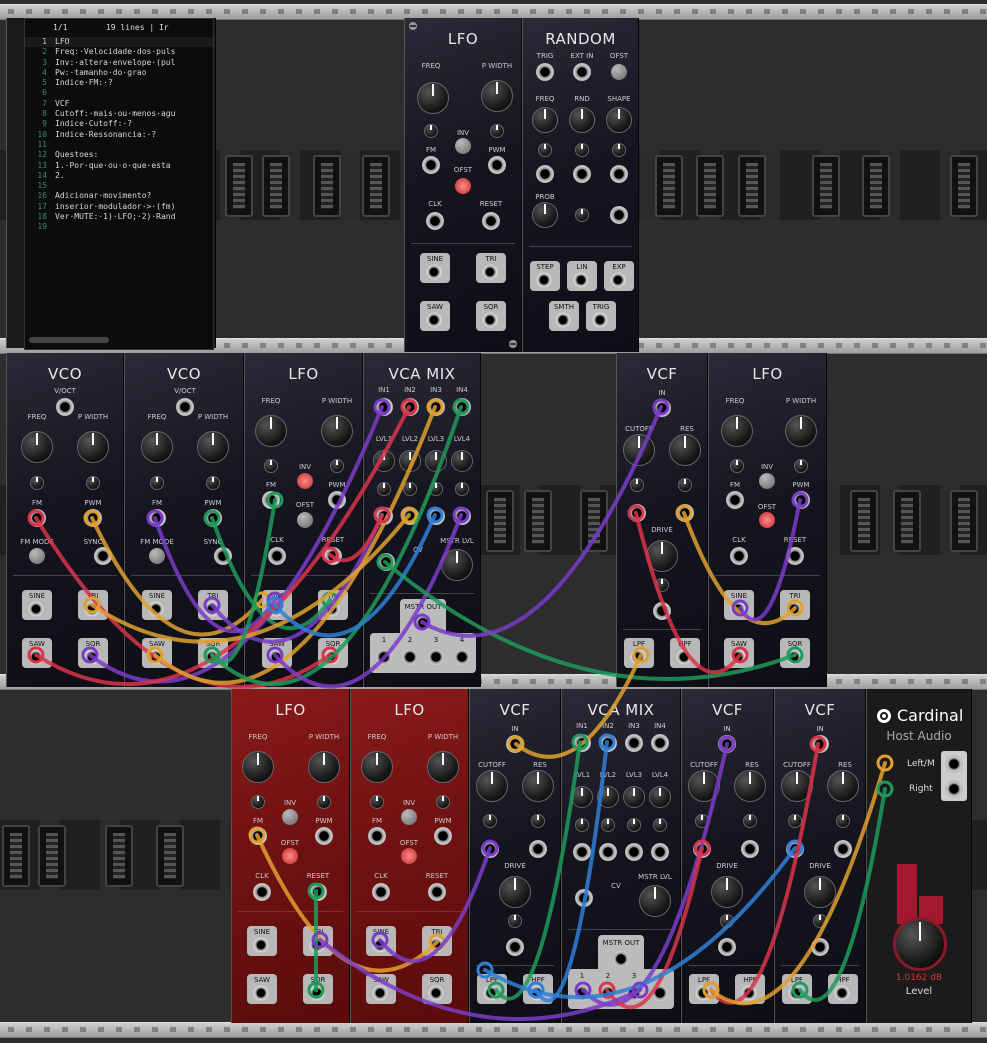 This screenshot has height=1043, width=987. Describe the element at coordinates (685, 485) in the screenshot. I see `res-cv-knob` at that location.